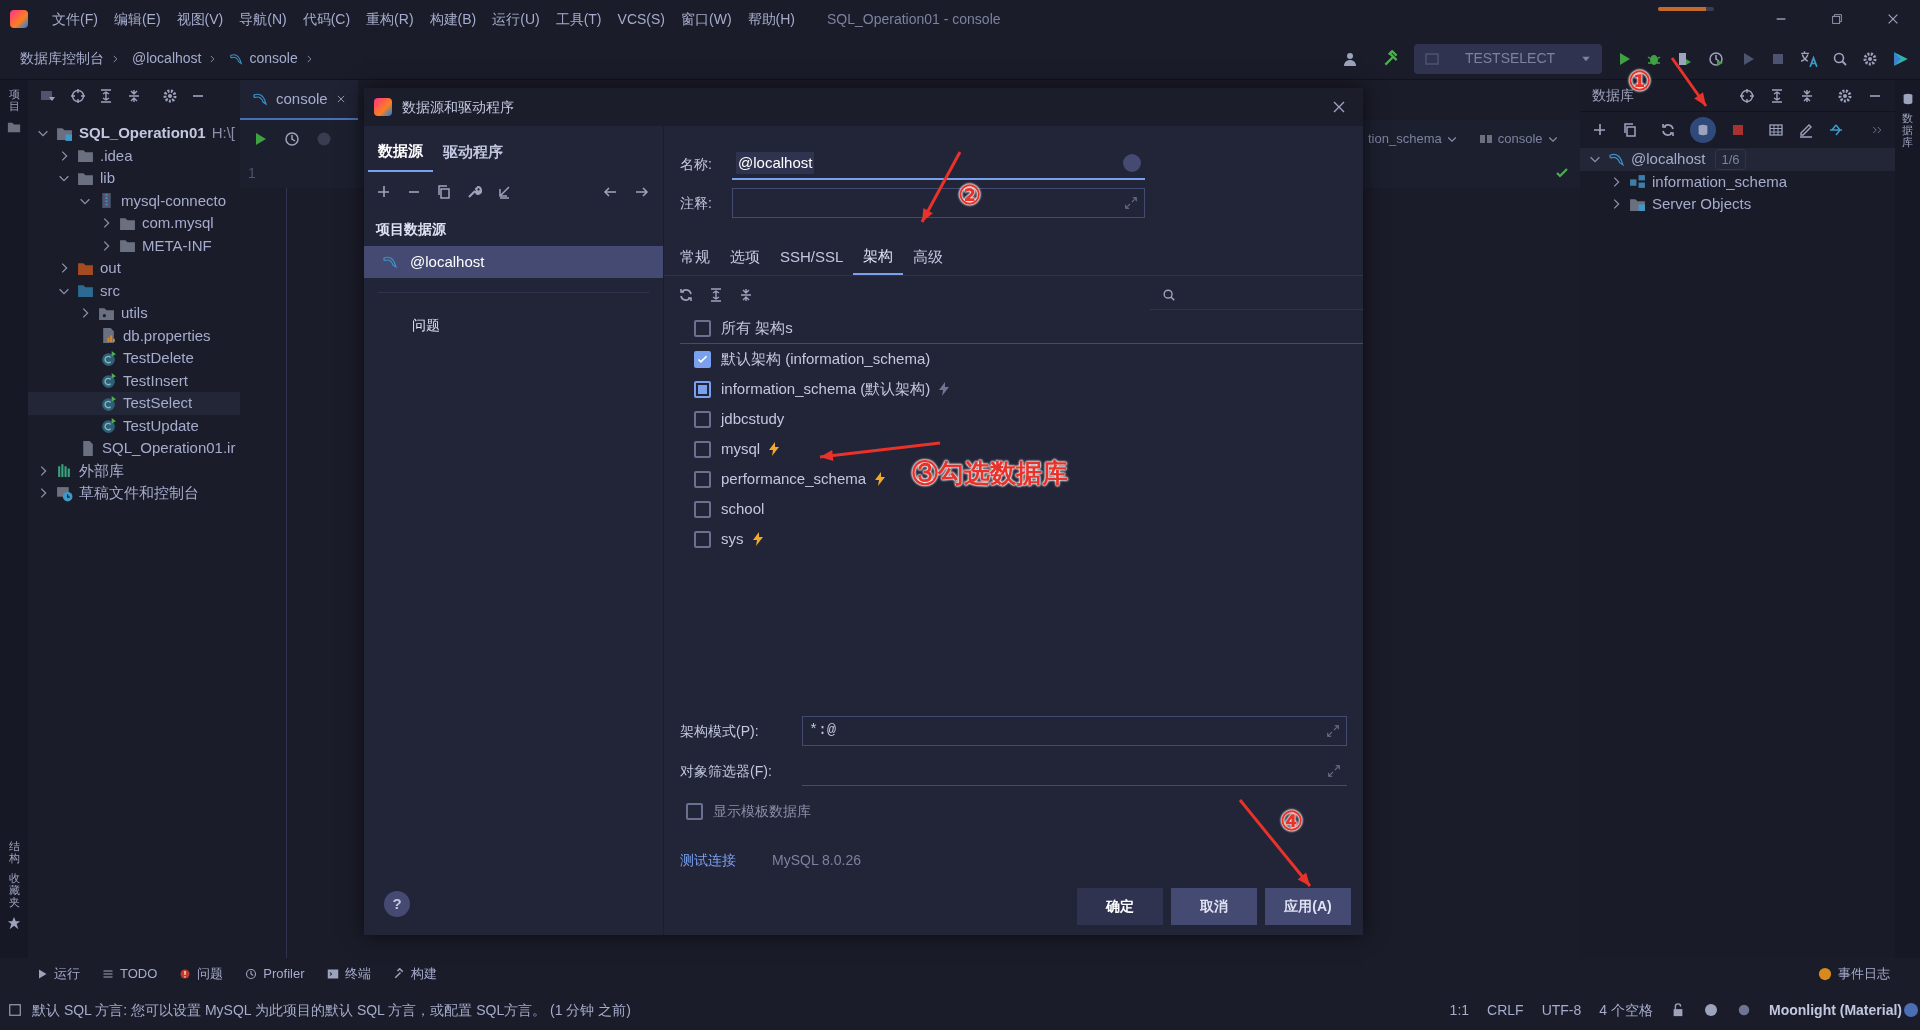  I want to click on tree-item: Server Objects, so click(1737, 204).